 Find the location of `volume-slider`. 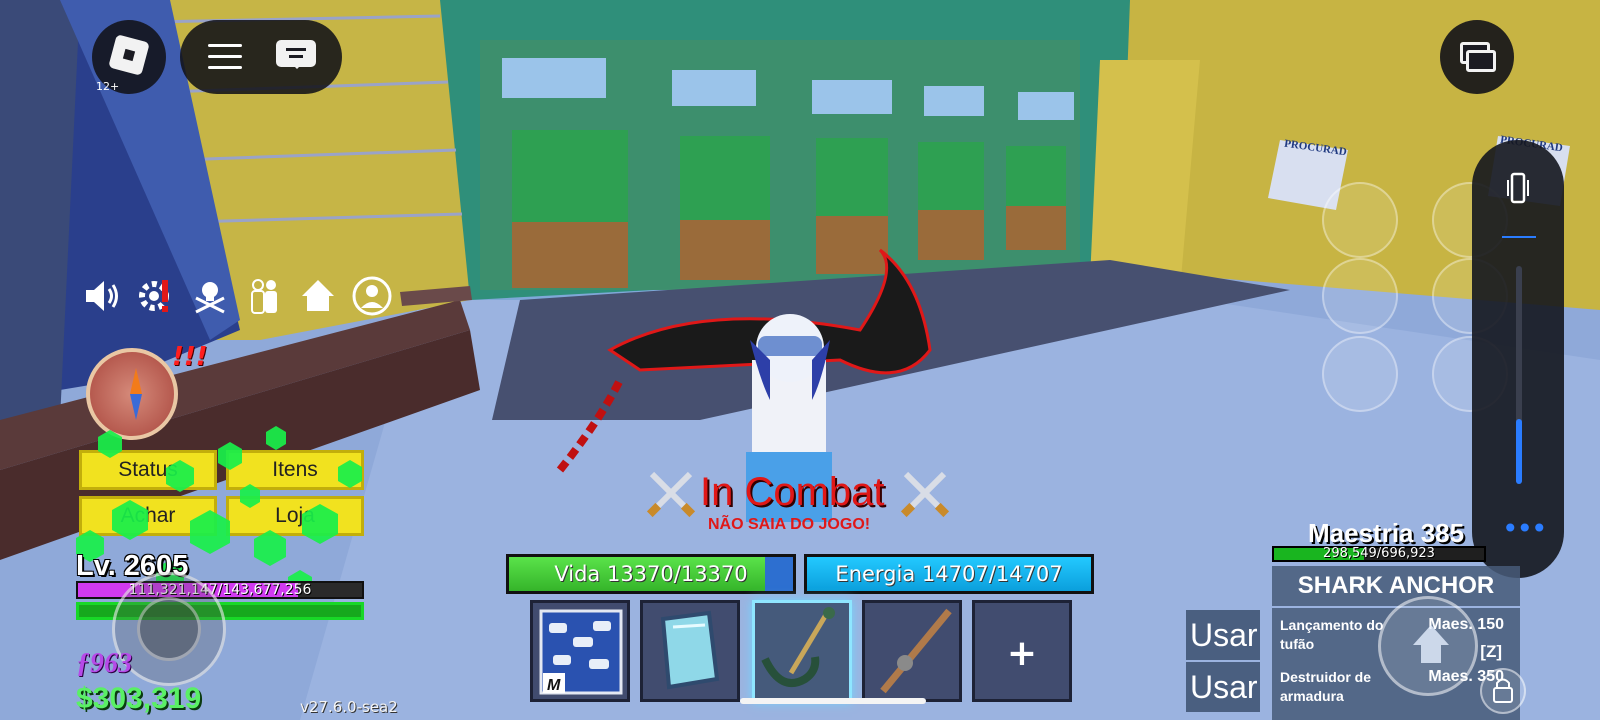

volume-slider is located at coordinates (1519, 375).